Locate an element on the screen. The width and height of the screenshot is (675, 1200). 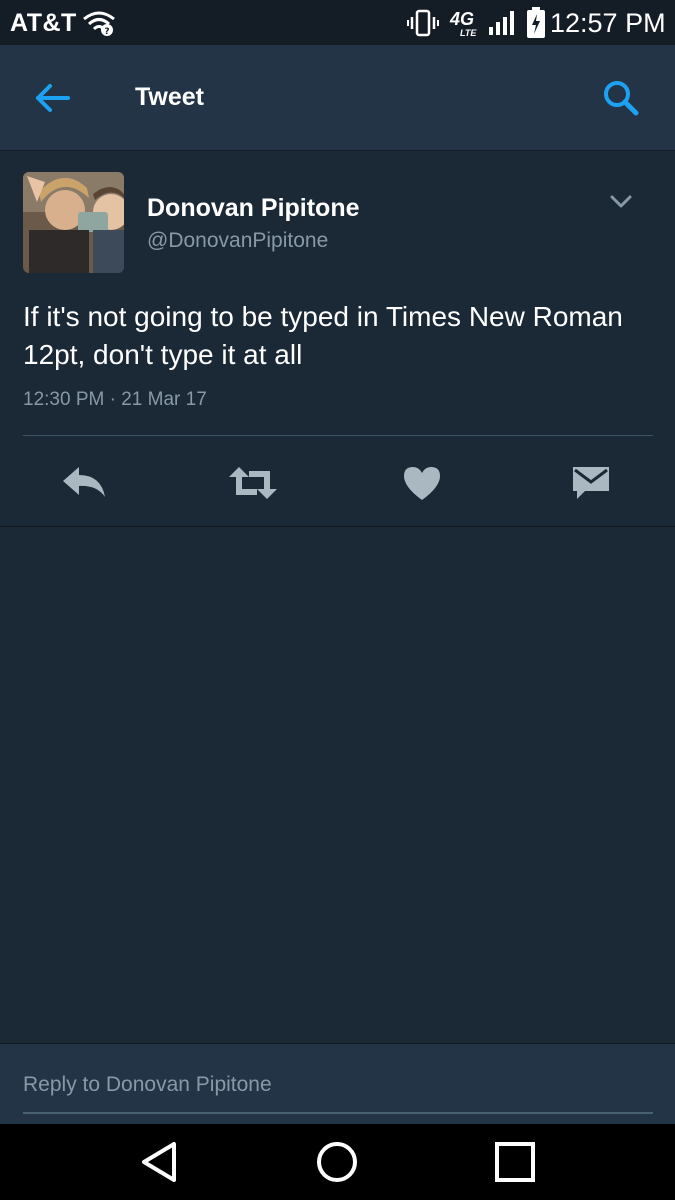
wifi-icon: ? is located at coordinates (99, 24).